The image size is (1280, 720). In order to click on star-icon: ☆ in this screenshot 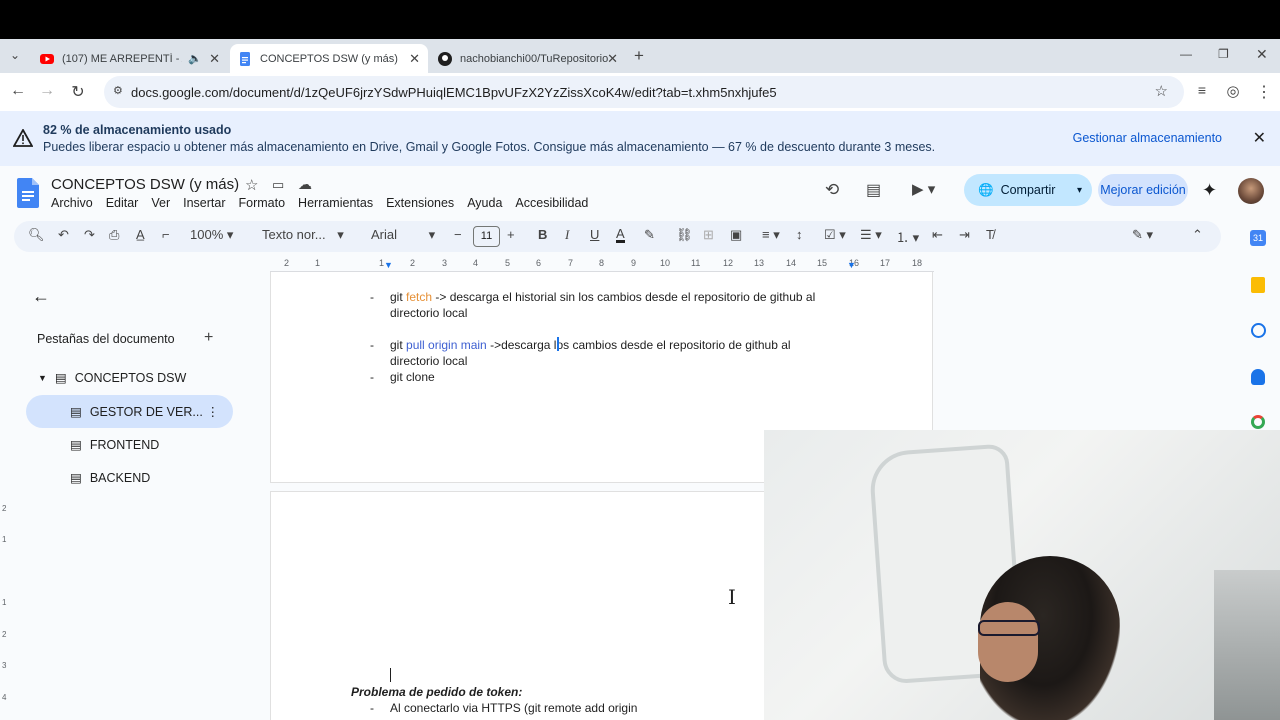, I will do `click(251, 185)`.